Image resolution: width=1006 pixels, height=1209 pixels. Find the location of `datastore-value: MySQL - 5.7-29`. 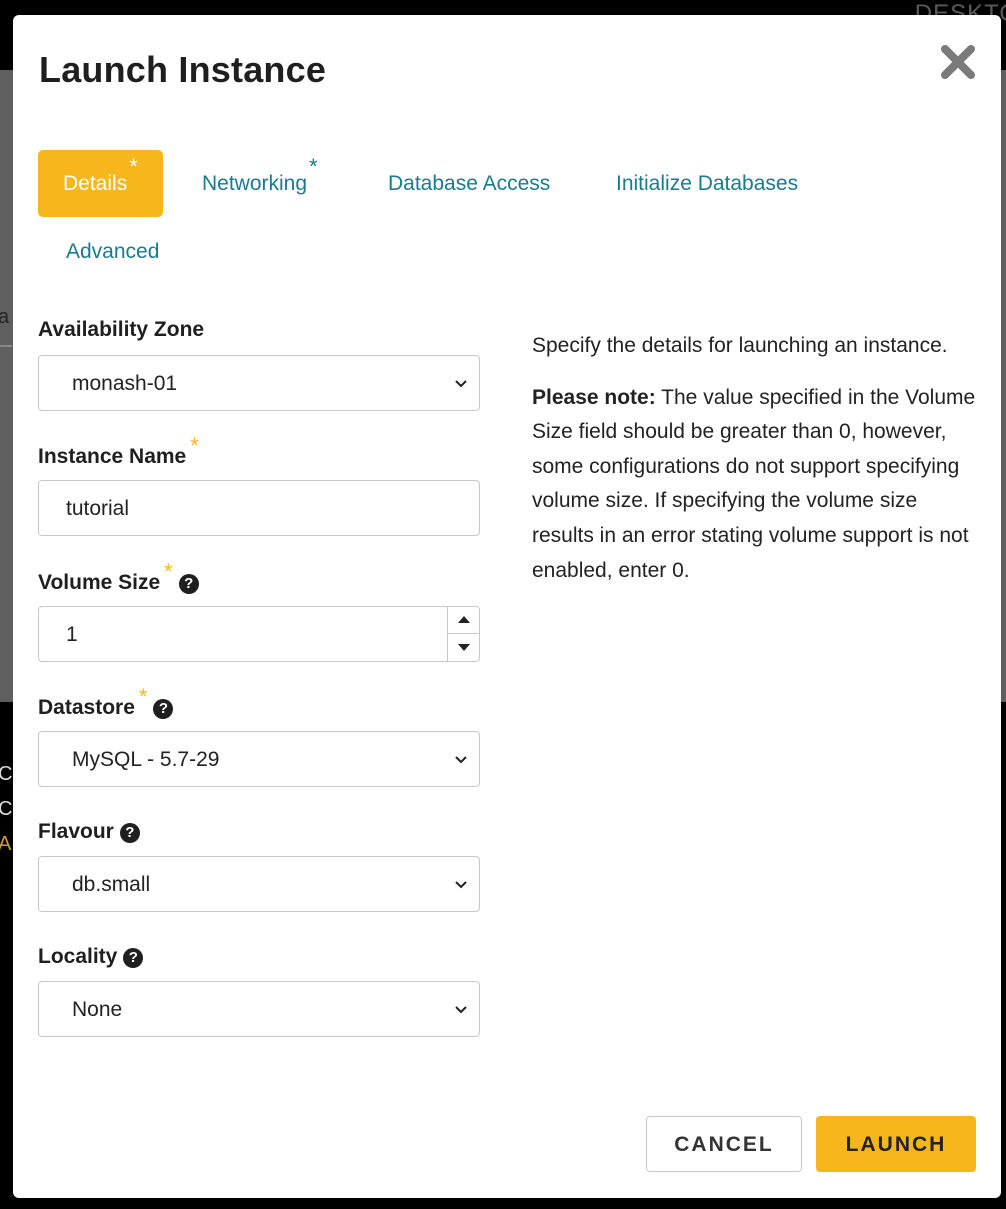

datastore-value: MySQL - 5.7-29 is located at coordinates (146, 759).